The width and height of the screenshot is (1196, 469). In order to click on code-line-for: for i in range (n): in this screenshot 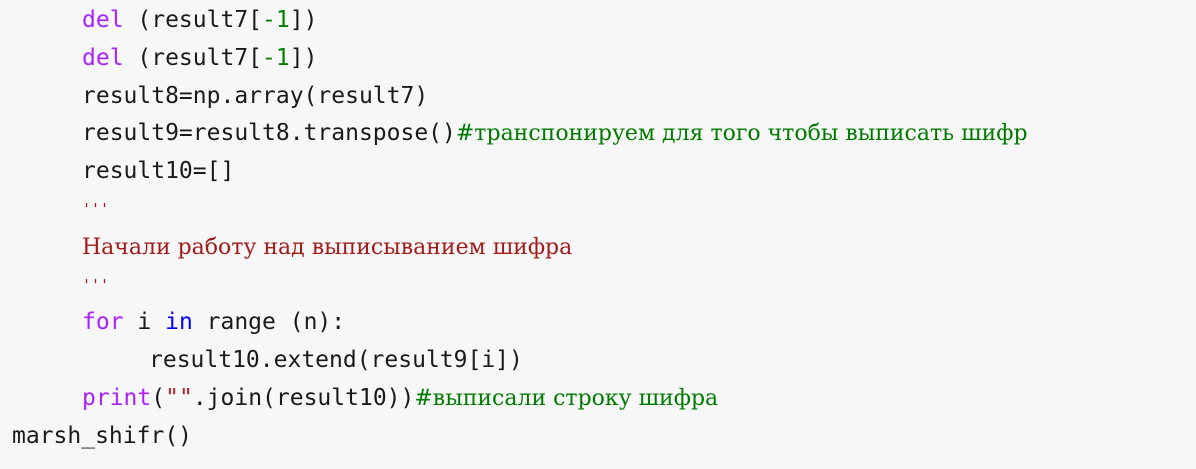, I will do `click(598, 323)`.